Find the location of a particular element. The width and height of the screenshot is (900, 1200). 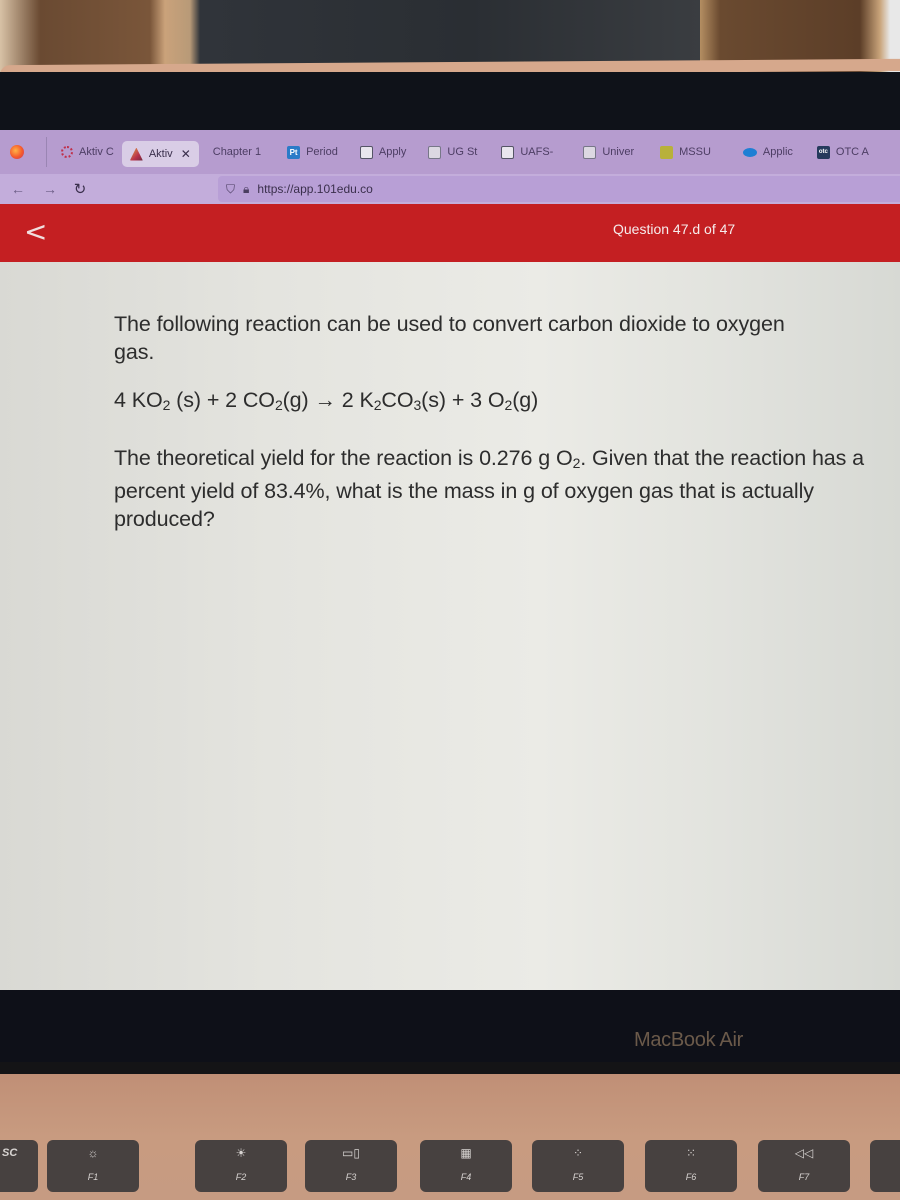

question-header: < Question 47.d of 47 is located at coordinates (450, 233).